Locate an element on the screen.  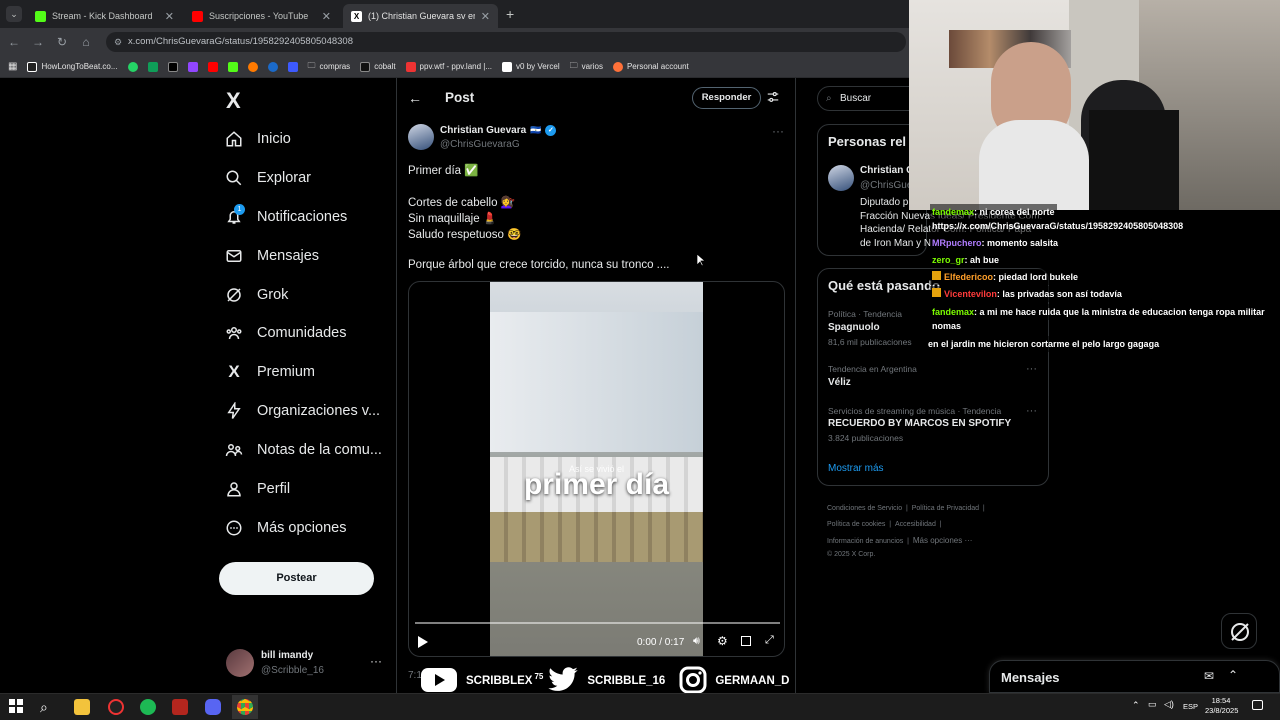
chrome-taskbar-button is located at coordinates (245, 707).